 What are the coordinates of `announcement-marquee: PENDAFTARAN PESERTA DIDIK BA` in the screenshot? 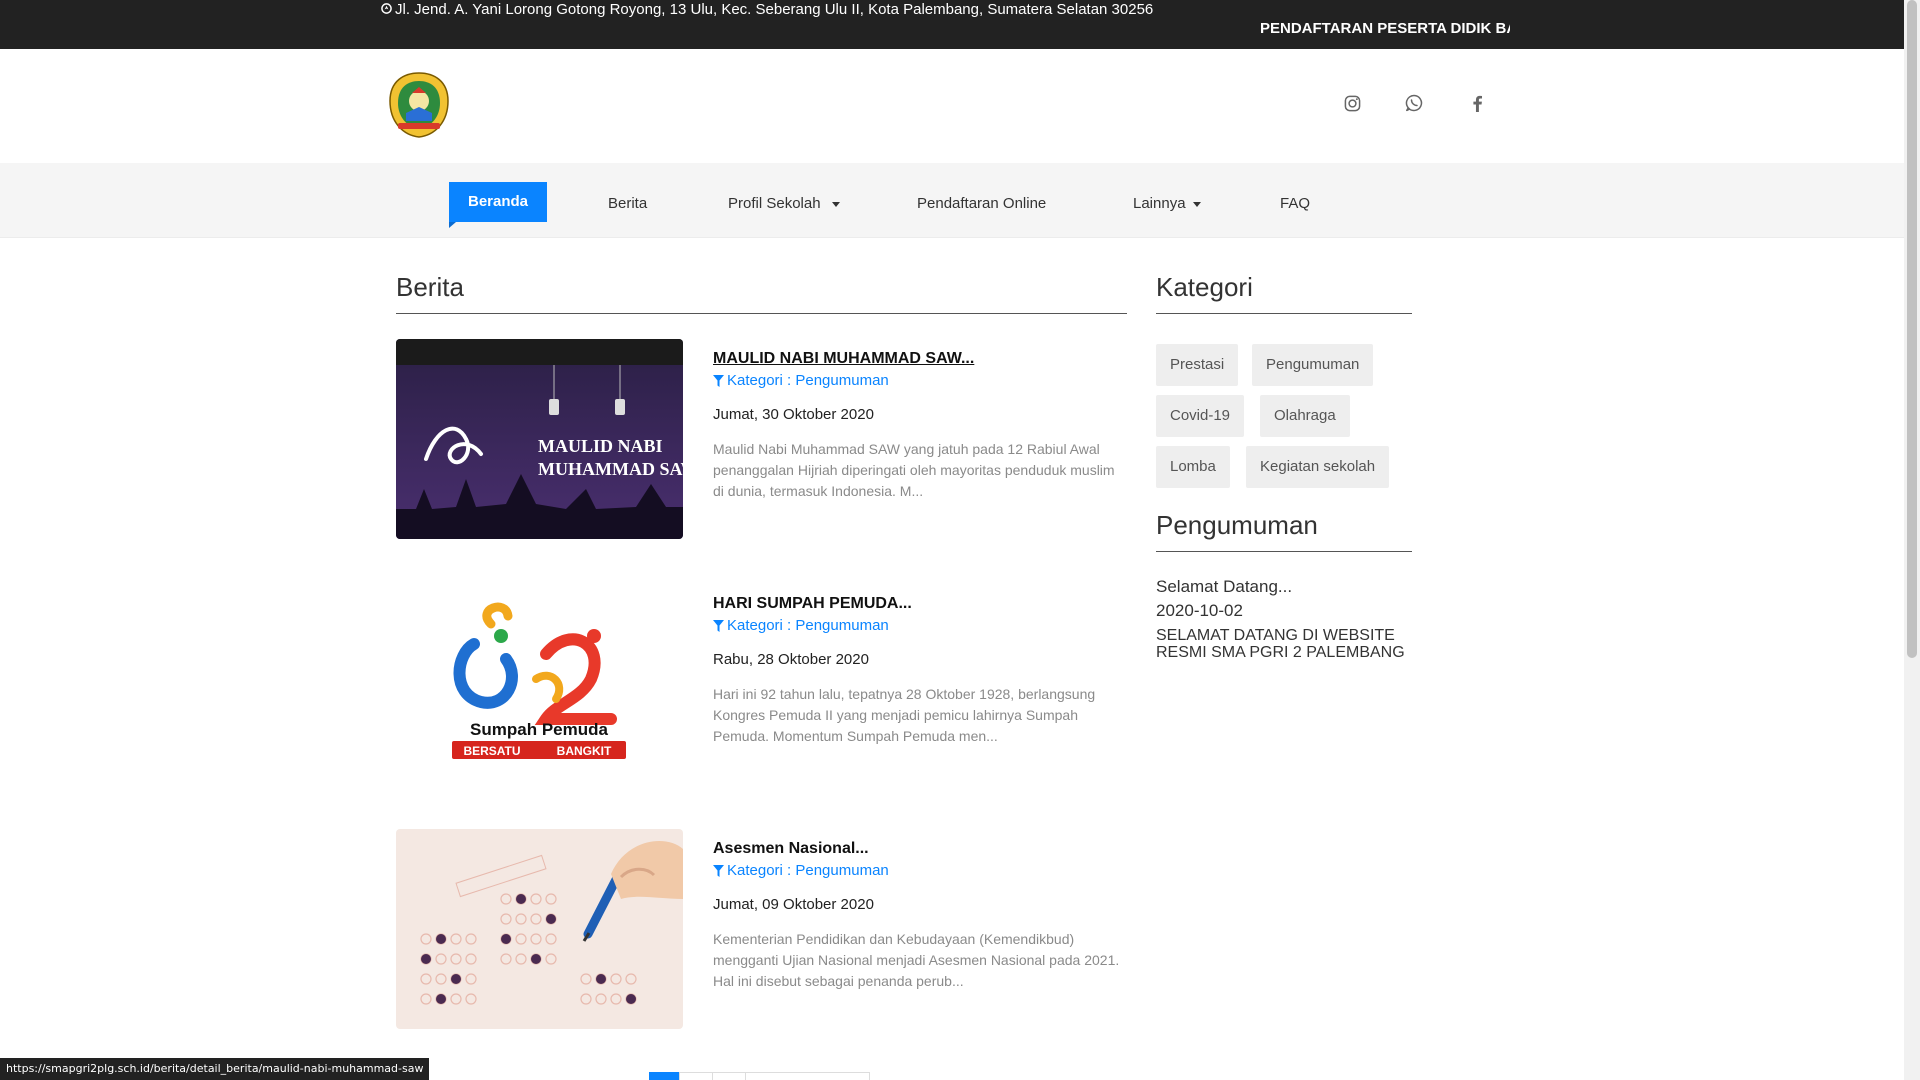 It's located at (1385, 28).